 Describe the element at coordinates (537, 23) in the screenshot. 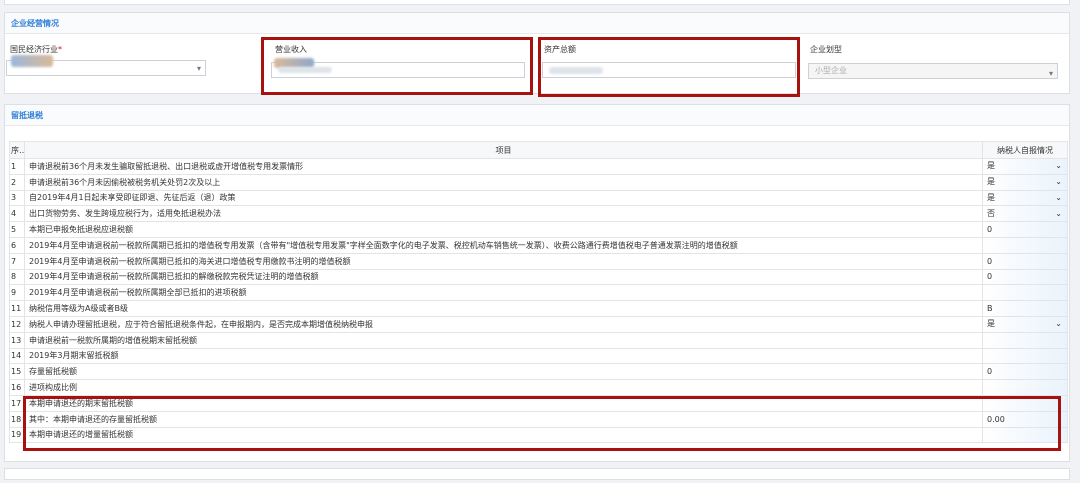

I see `section-title-business: 企业经营情况` at that location.